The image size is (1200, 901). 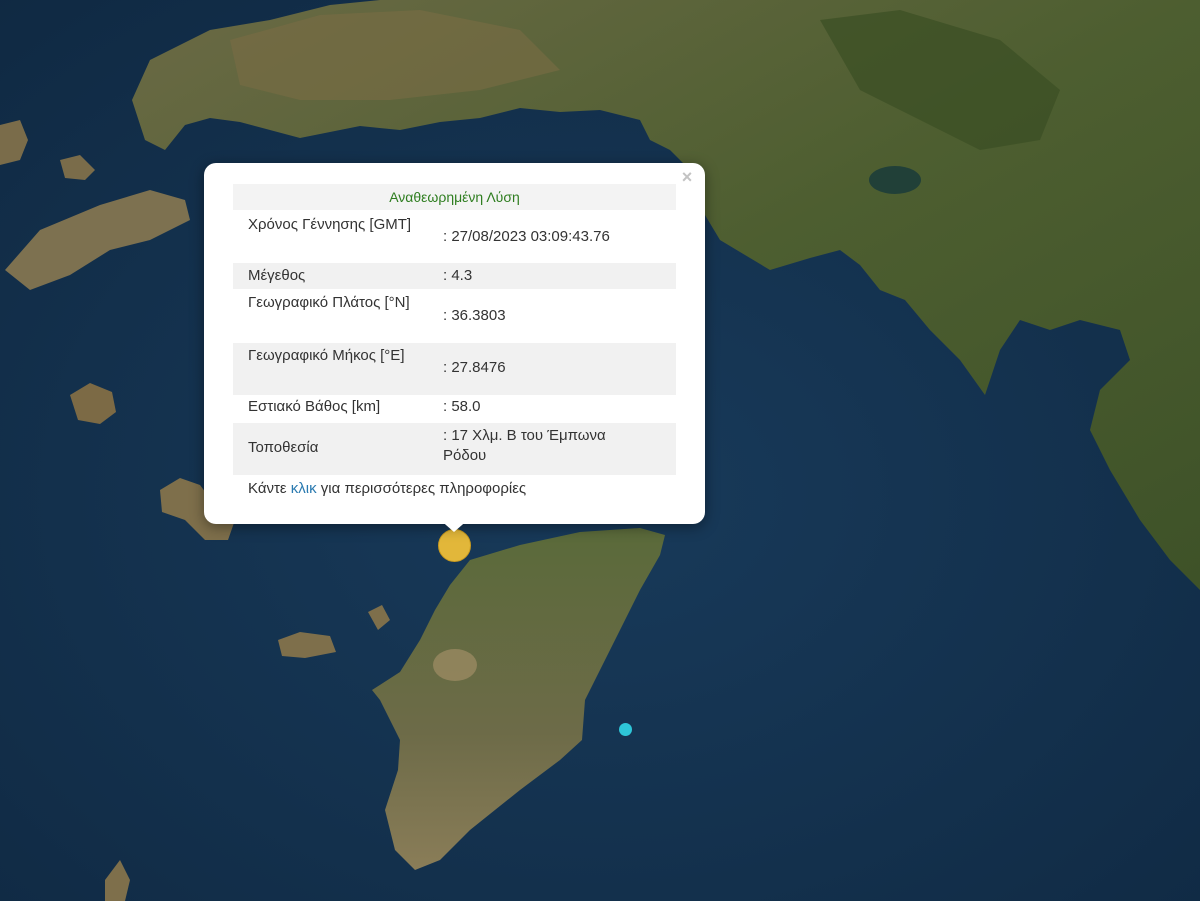 I want to click on rhodes-mountain, so click(x=455, y=665).